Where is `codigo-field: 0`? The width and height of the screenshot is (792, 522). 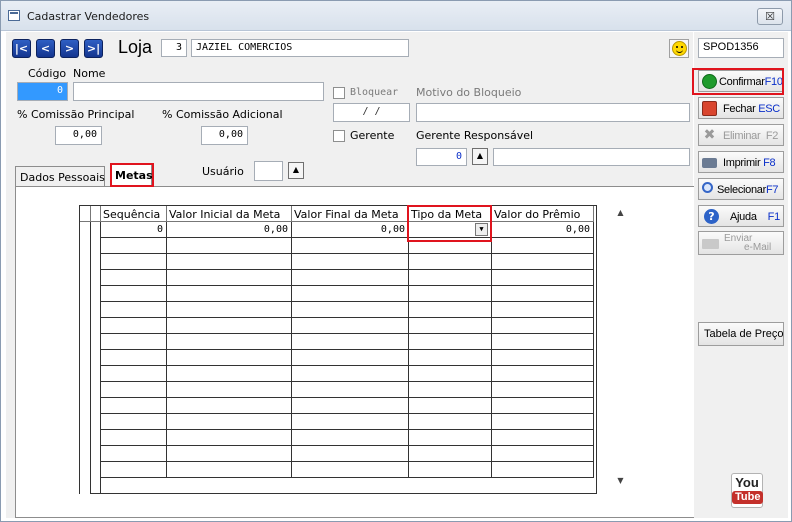 codigo-field: 0 is located at coordinates (42, 91).